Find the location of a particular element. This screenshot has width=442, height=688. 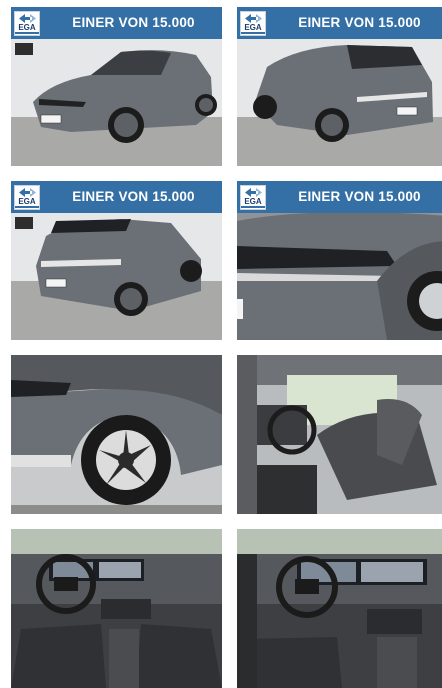

gallery-image-1: EGA EINER VON 15.000 is located at coordinates (116, 86).